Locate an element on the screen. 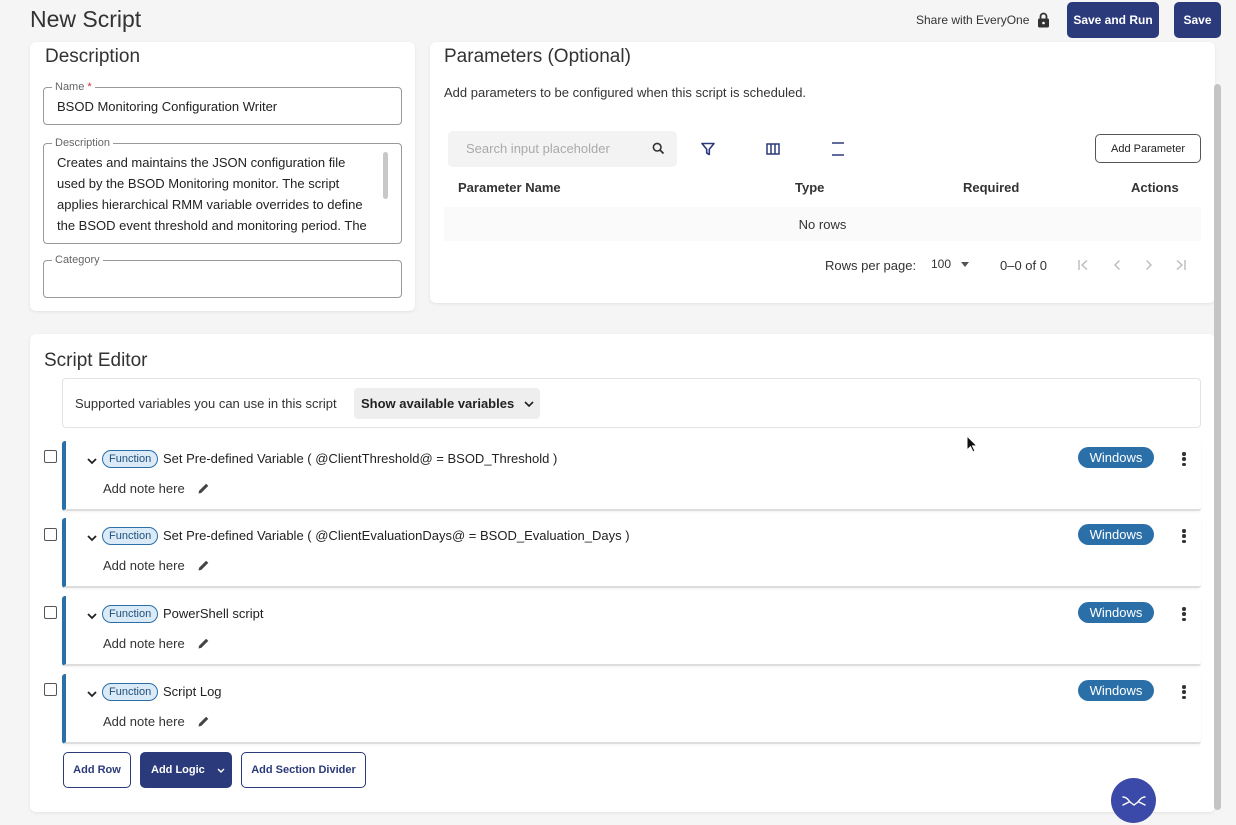  dropdown-arrow-icon is located at coordinates (965, 264).